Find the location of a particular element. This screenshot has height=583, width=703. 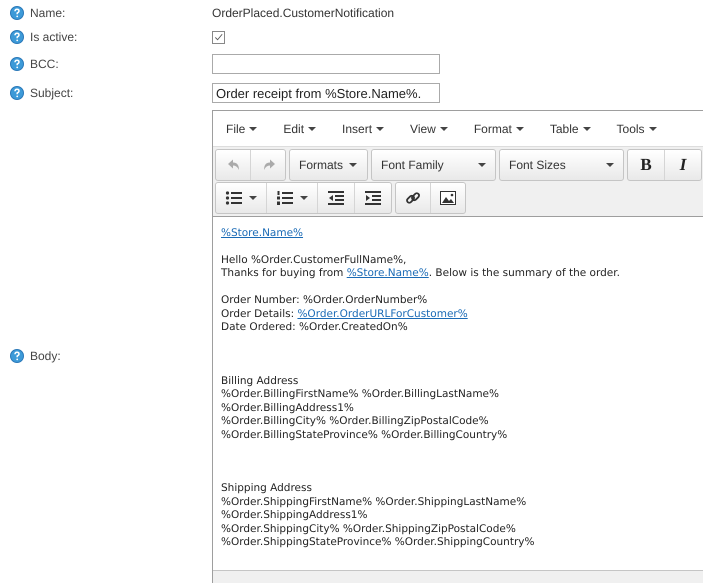

body-text-line: Hello %Order.CustomerFullName%, is located at coordinates (314, 261).